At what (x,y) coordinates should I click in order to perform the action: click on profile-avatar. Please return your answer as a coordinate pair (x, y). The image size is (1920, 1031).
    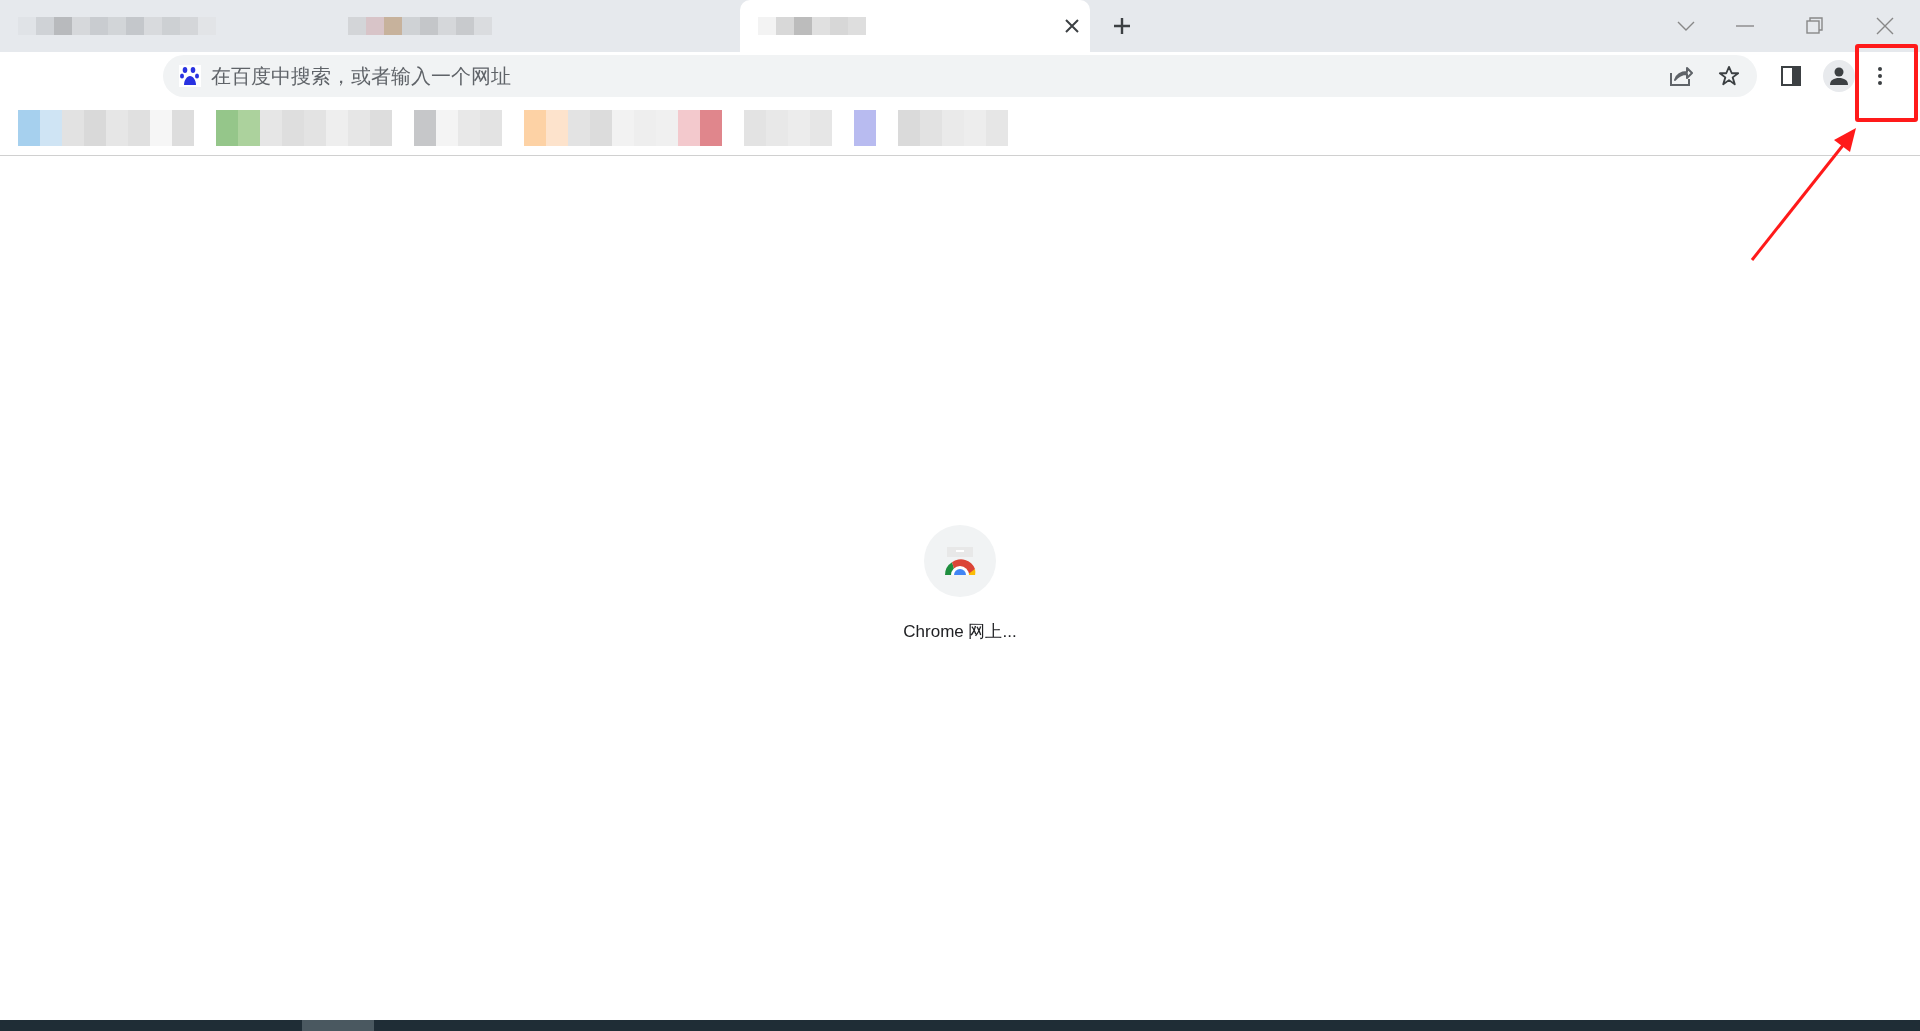
    Looking at the image, I should click on (1839, 76).